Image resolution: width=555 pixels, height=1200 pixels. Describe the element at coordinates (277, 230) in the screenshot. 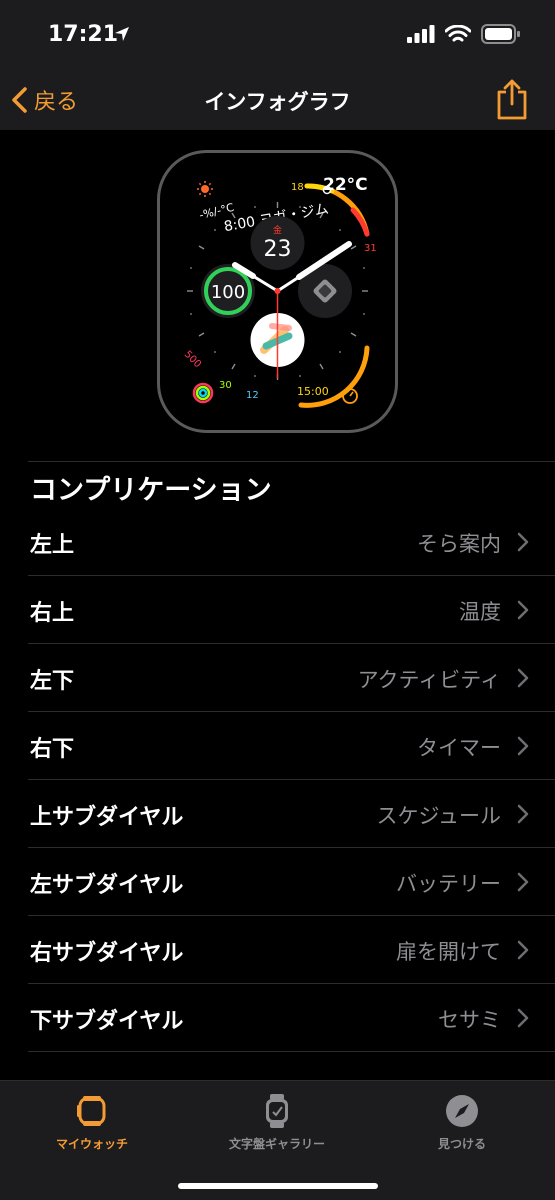

I see `calendar-weekday: 金` at that location.